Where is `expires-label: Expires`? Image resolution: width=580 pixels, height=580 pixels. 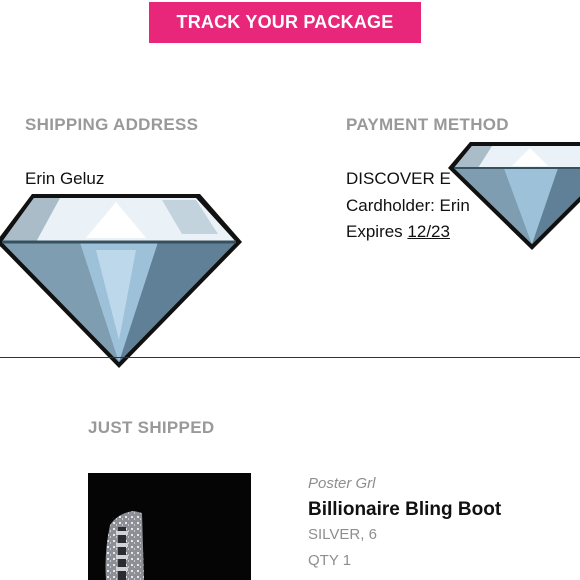
expires-label: Expires is located at coordinates (374, 231).